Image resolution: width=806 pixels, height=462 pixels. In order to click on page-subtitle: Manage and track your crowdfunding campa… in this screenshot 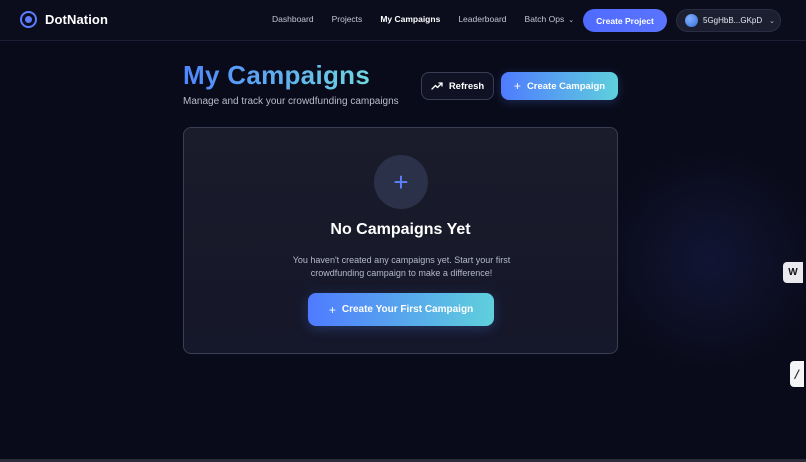, I will do `click(291, 101)`.